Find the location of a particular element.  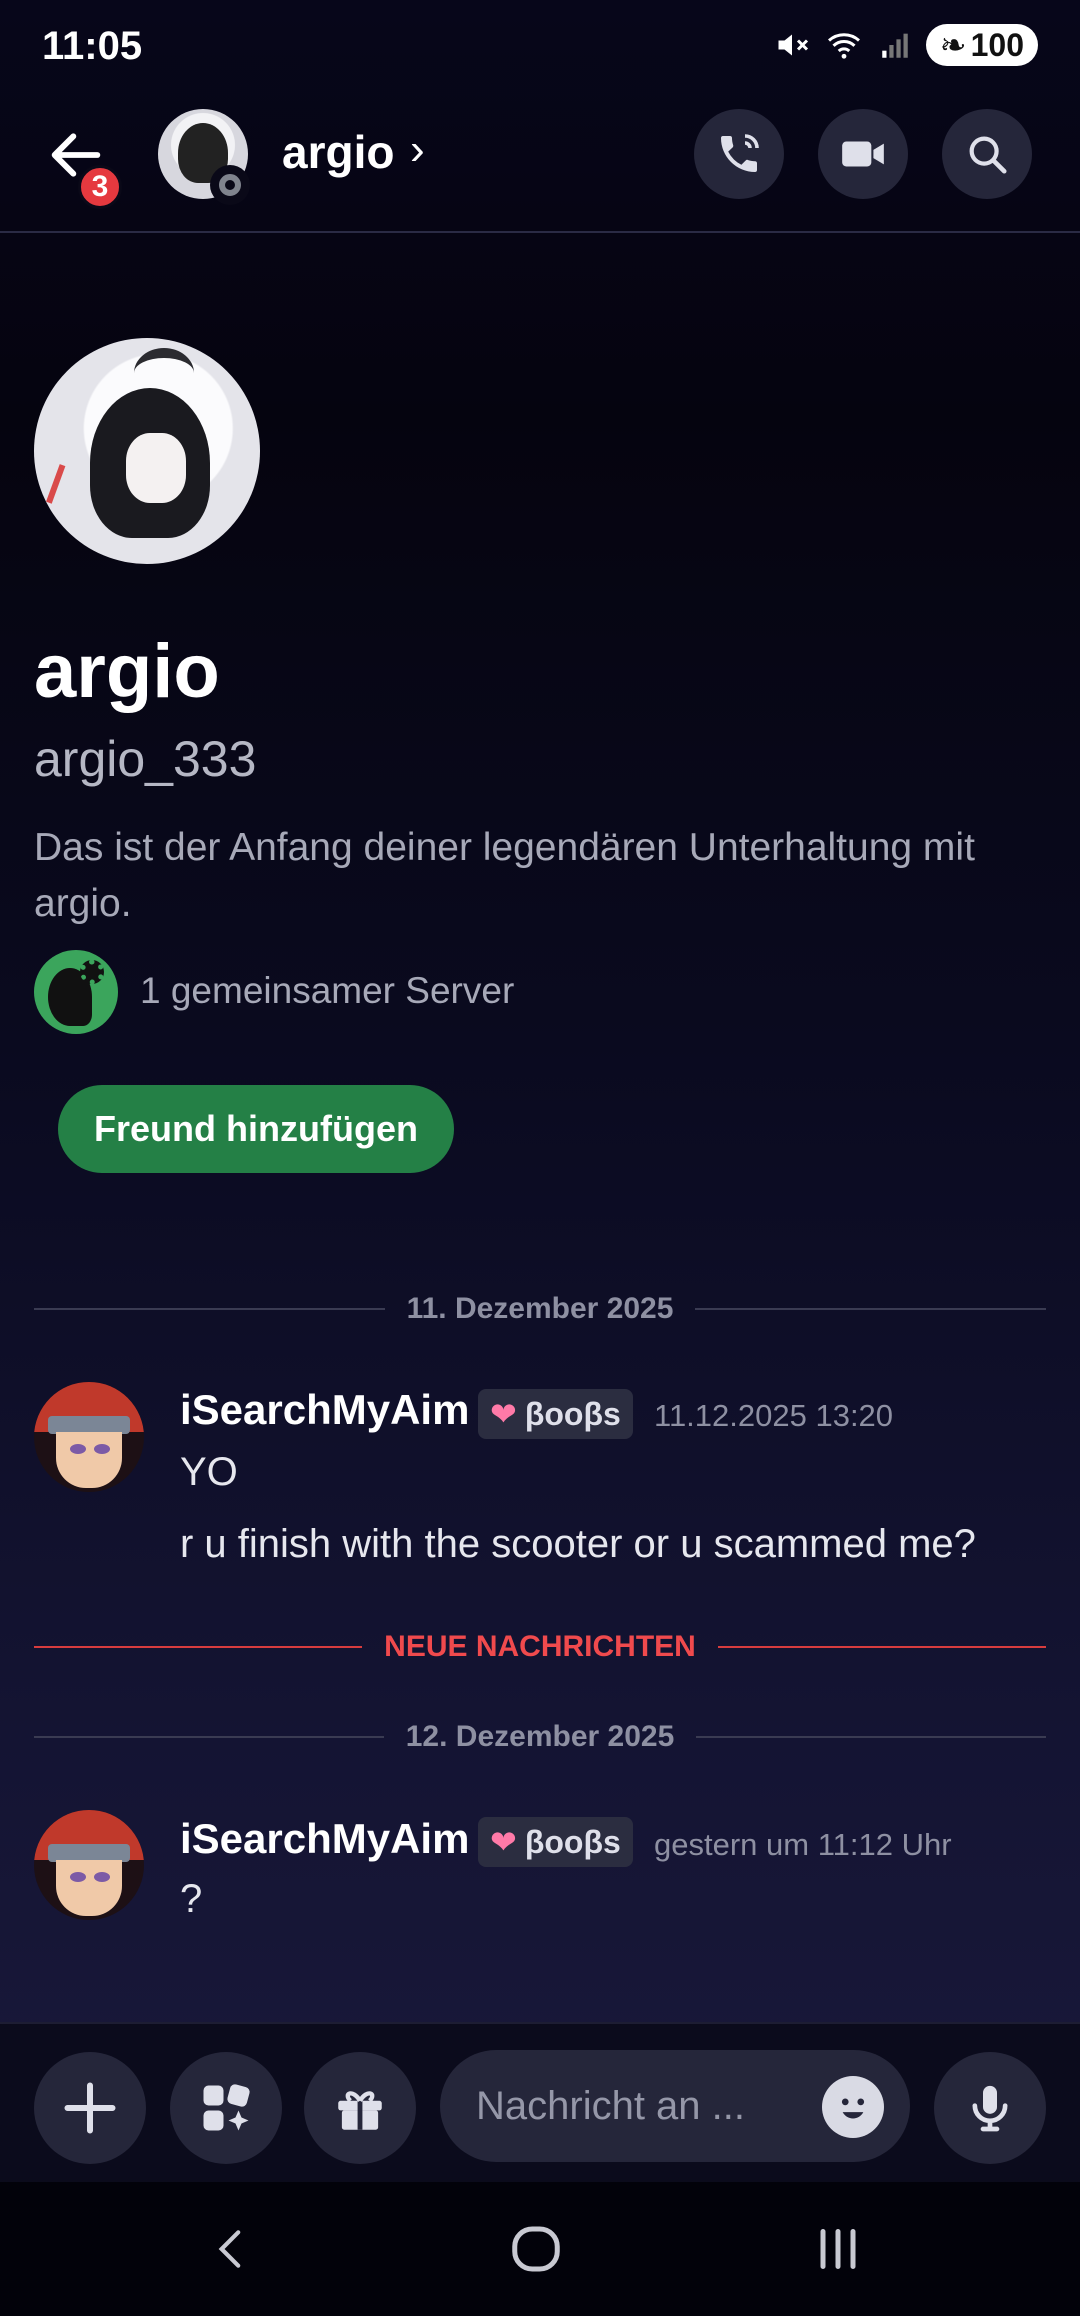

new-messages-divider: NEUE NACHRICHTEN is located at coordinates (540, 1647).